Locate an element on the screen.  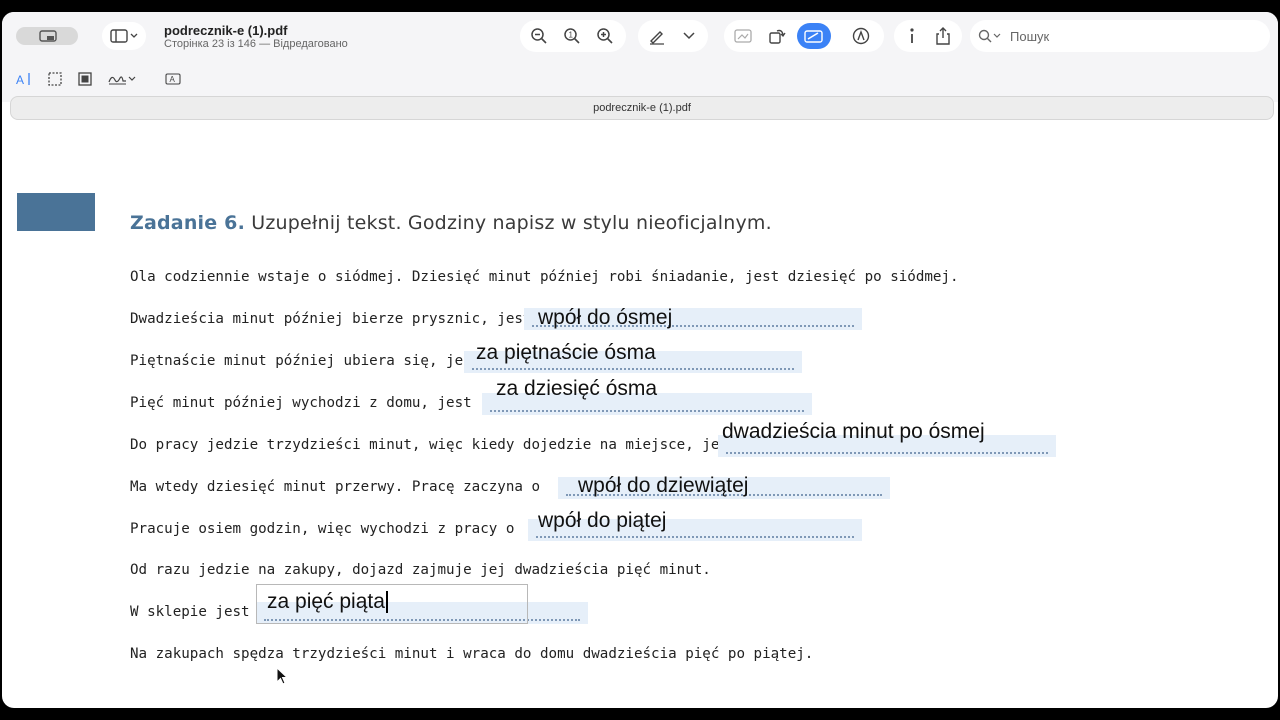
active-text-wrapper: za pięć piąta is located at coordinates (327, 602).